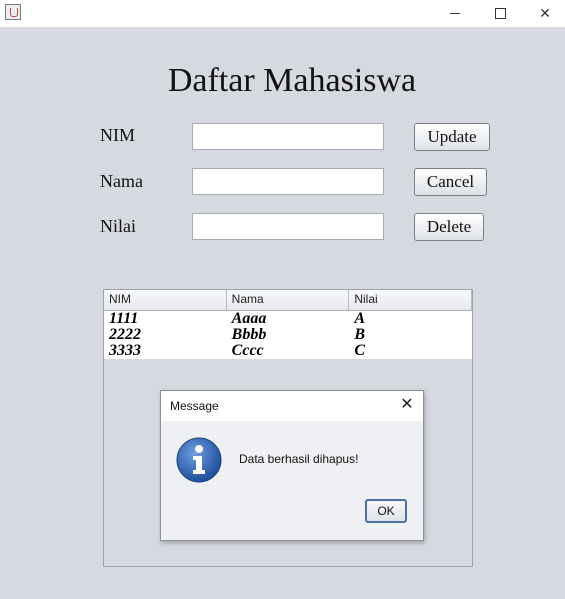 The height and width of the screenshot is (599, 565). Describe the element at coordinates (288, 319) in the screenshot. I see `table-row: 1111 Aaaa A` at that location.